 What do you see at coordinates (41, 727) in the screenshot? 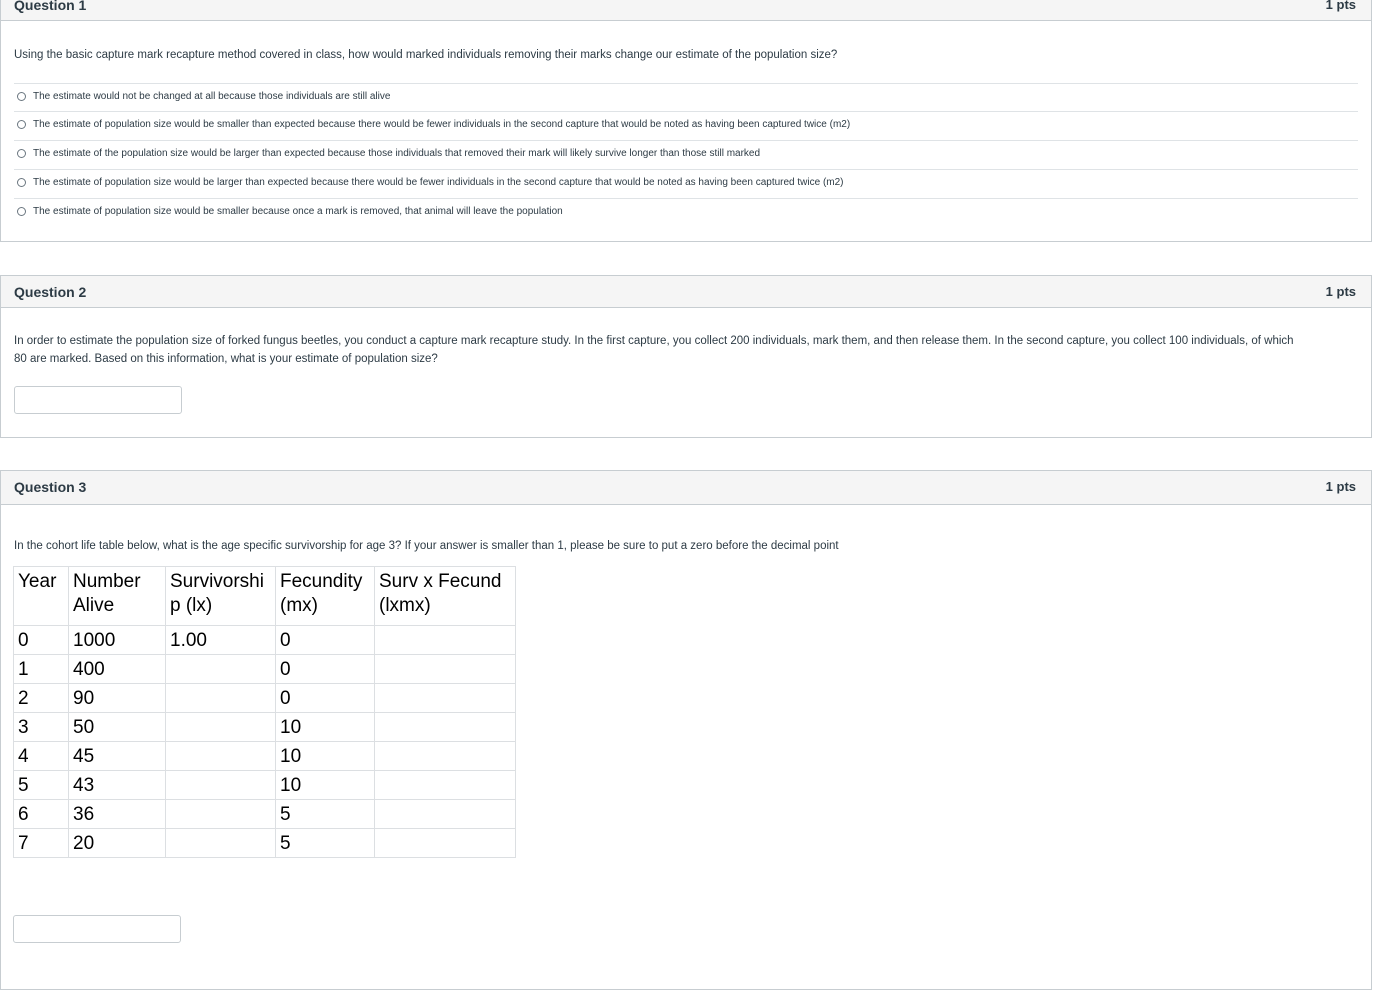
I see `table-cell: 3` at bounding box center [41, 727].